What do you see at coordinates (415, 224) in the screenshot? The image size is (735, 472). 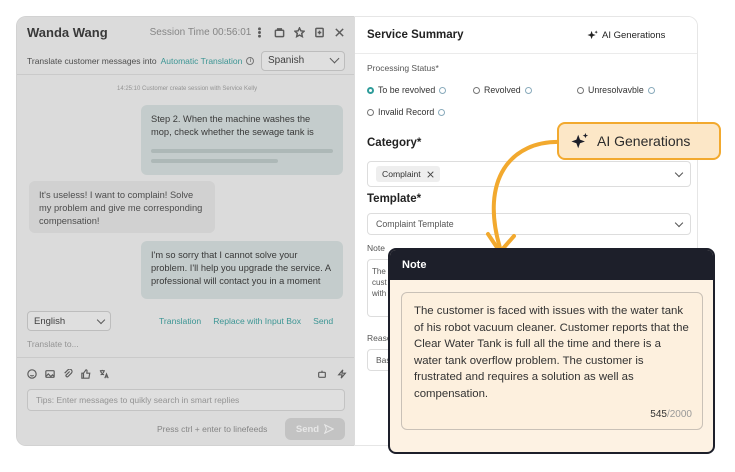 I see `template-value: Complaint Template` at bounding box center [415, 224].